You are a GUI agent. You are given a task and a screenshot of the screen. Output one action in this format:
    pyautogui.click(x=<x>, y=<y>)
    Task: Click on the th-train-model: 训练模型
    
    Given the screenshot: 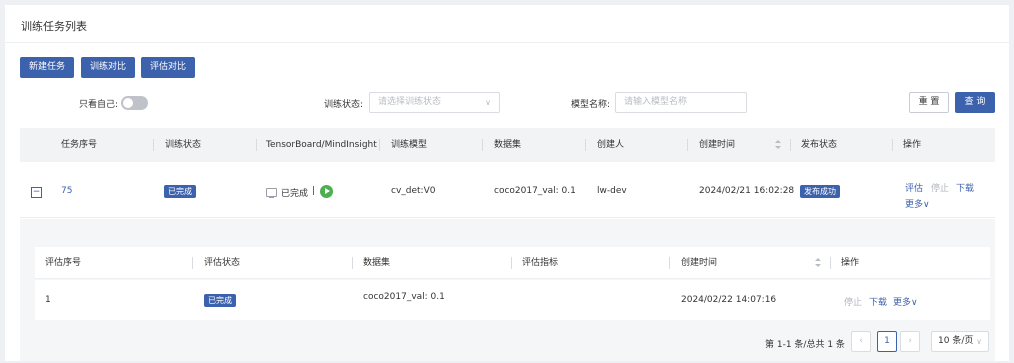 What is the action you would take?
    pyautogui.click(x=409, y=145)
    